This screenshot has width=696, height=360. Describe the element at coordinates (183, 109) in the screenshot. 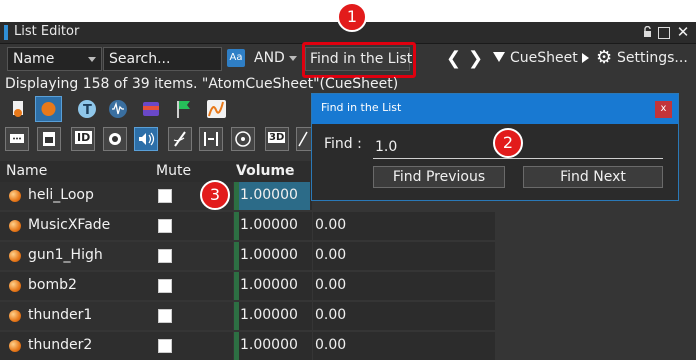

I see `flag-icon` at that location.